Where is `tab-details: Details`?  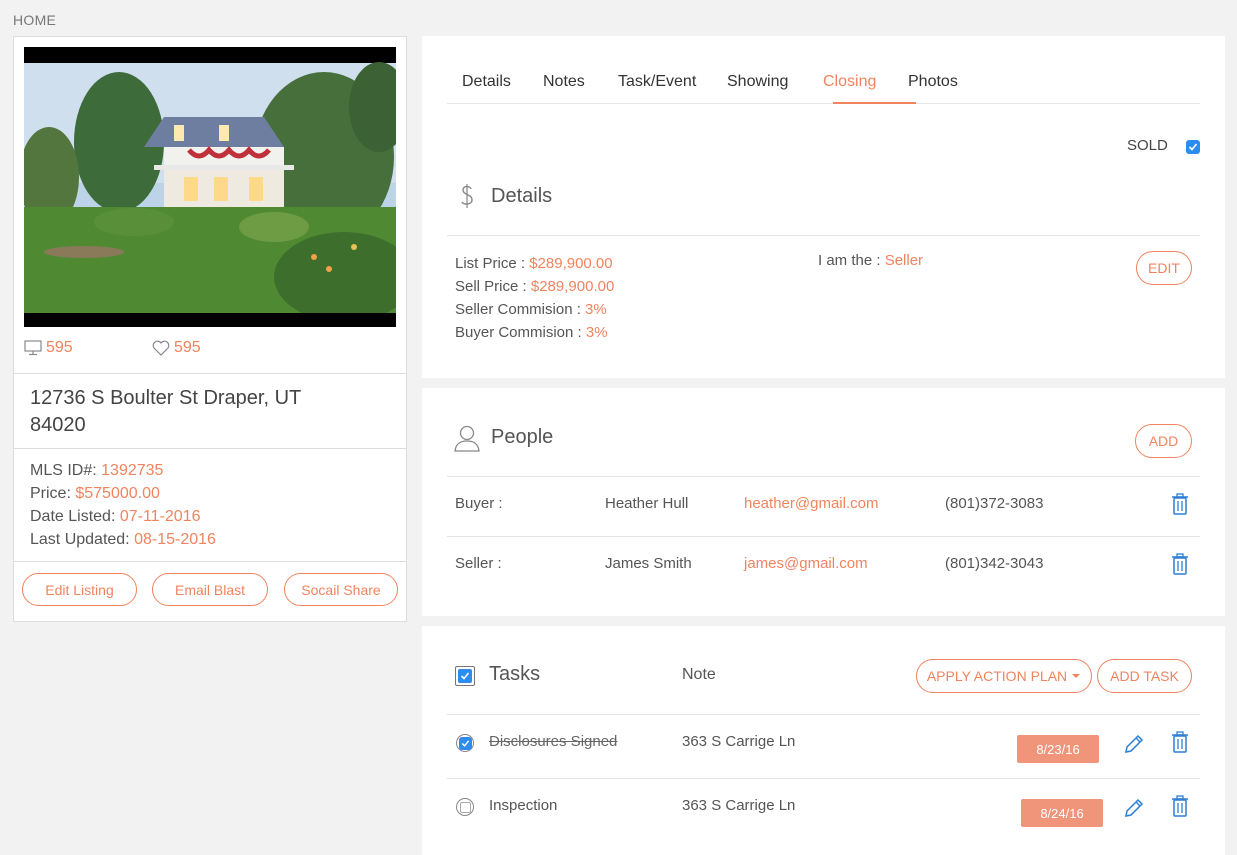
tab-details: Details is located at coordinates (486, 82).